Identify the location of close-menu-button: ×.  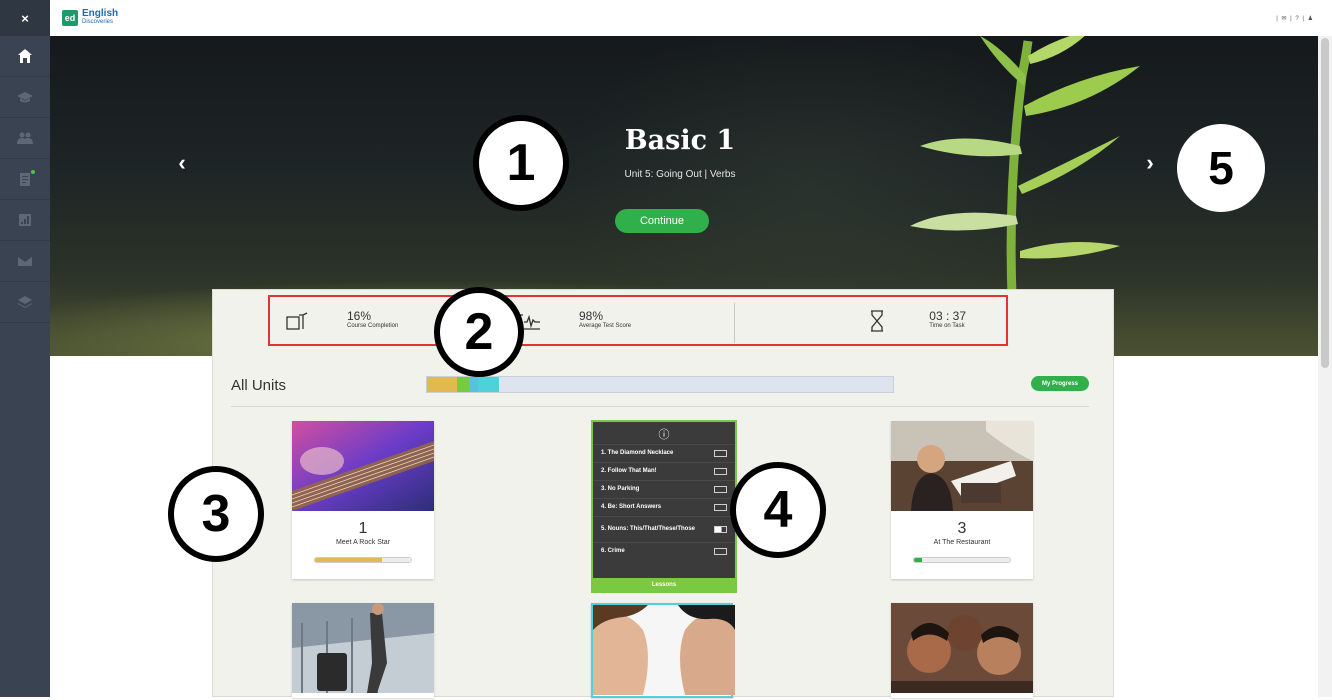
(25, 18).